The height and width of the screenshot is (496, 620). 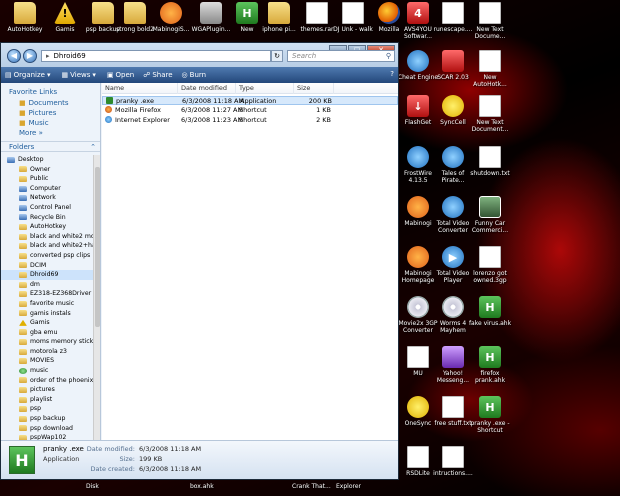 I want to click on folder-icon: ▸, so click(x=48, y=56).